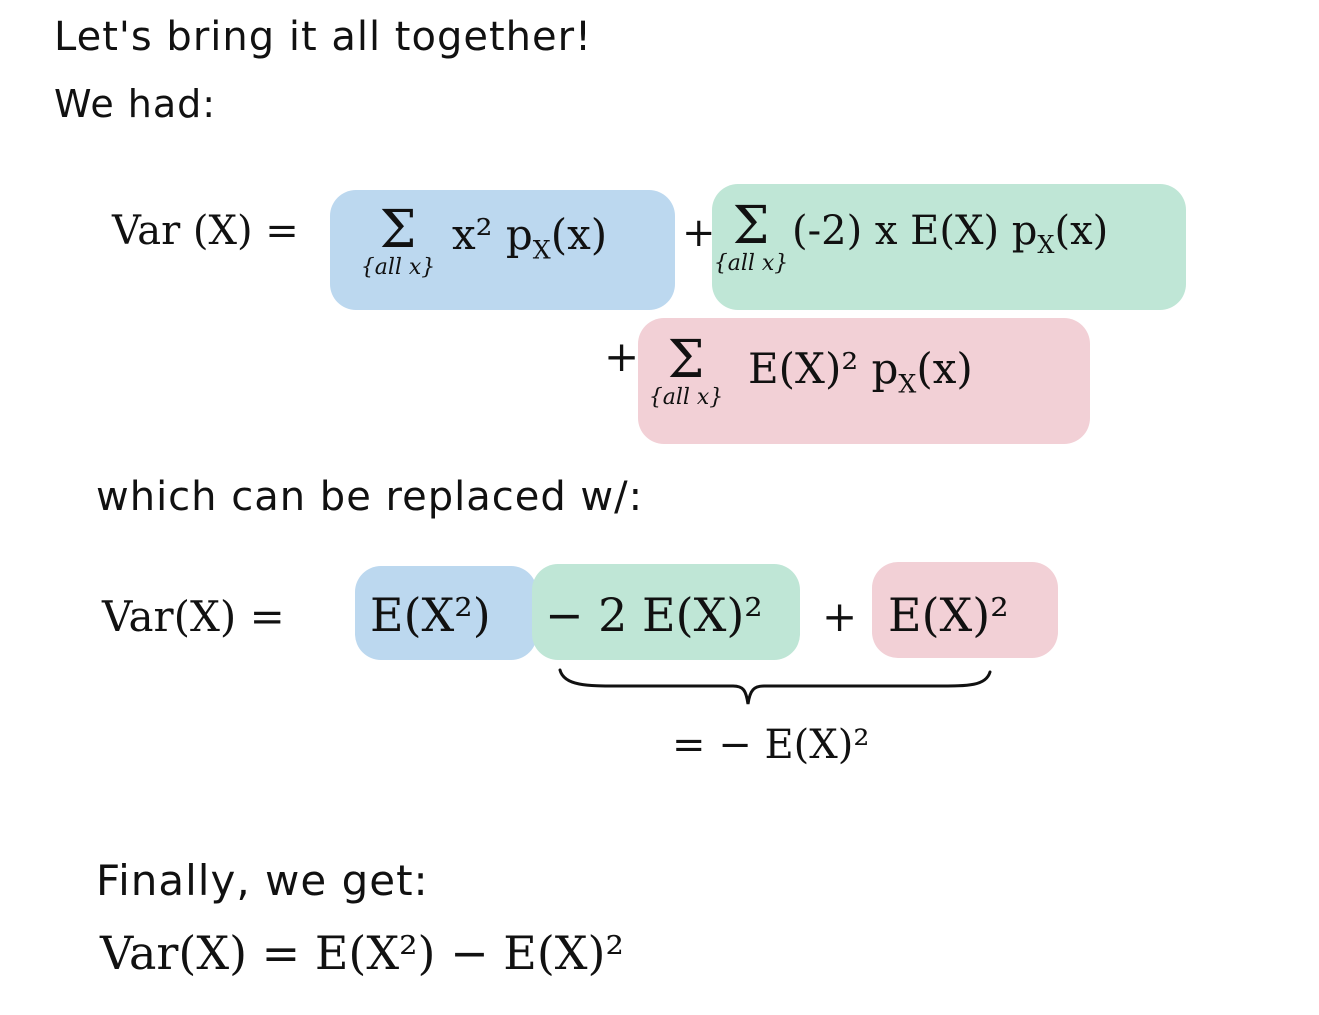 This screenshot has height=1015, width=1319. I want to click on underbrace-note: = − E(X)², so click(771, 745).